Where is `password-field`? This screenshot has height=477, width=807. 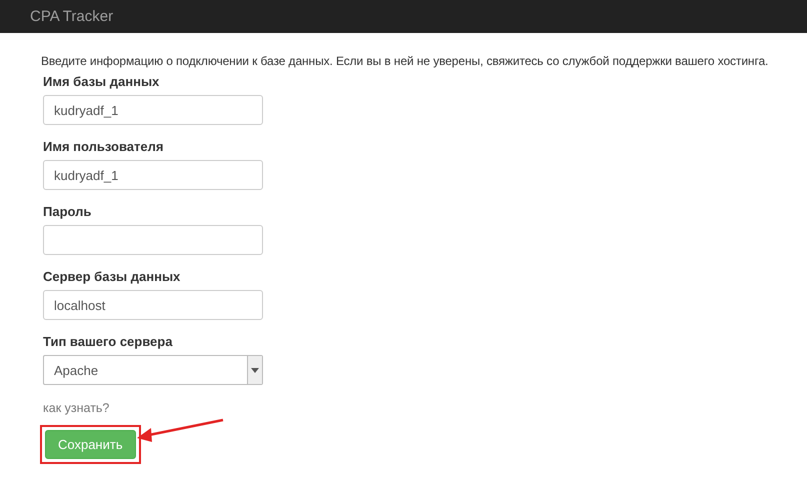 password-field is located at coordinates (153, 240).